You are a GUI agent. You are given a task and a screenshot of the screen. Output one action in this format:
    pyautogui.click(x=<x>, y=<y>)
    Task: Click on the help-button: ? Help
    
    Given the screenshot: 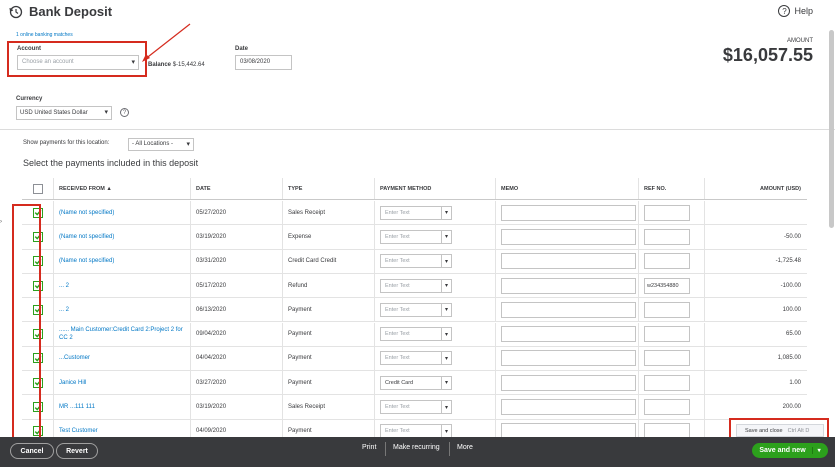 What is the action you would take?
    pyautogui.click(x=795, y=11)
    